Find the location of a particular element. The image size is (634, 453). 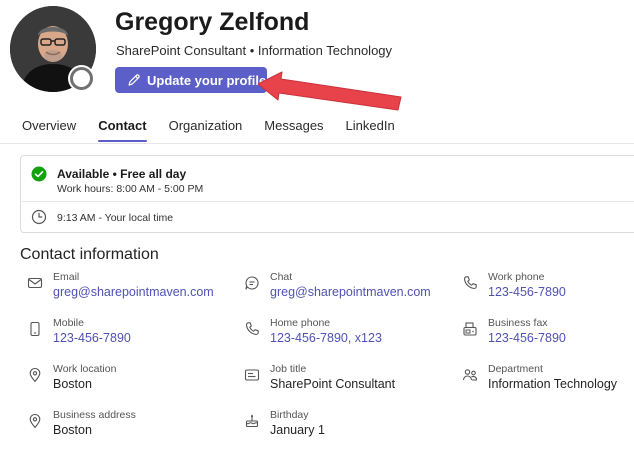

mobile-icon is located at coordinates (35, 329).